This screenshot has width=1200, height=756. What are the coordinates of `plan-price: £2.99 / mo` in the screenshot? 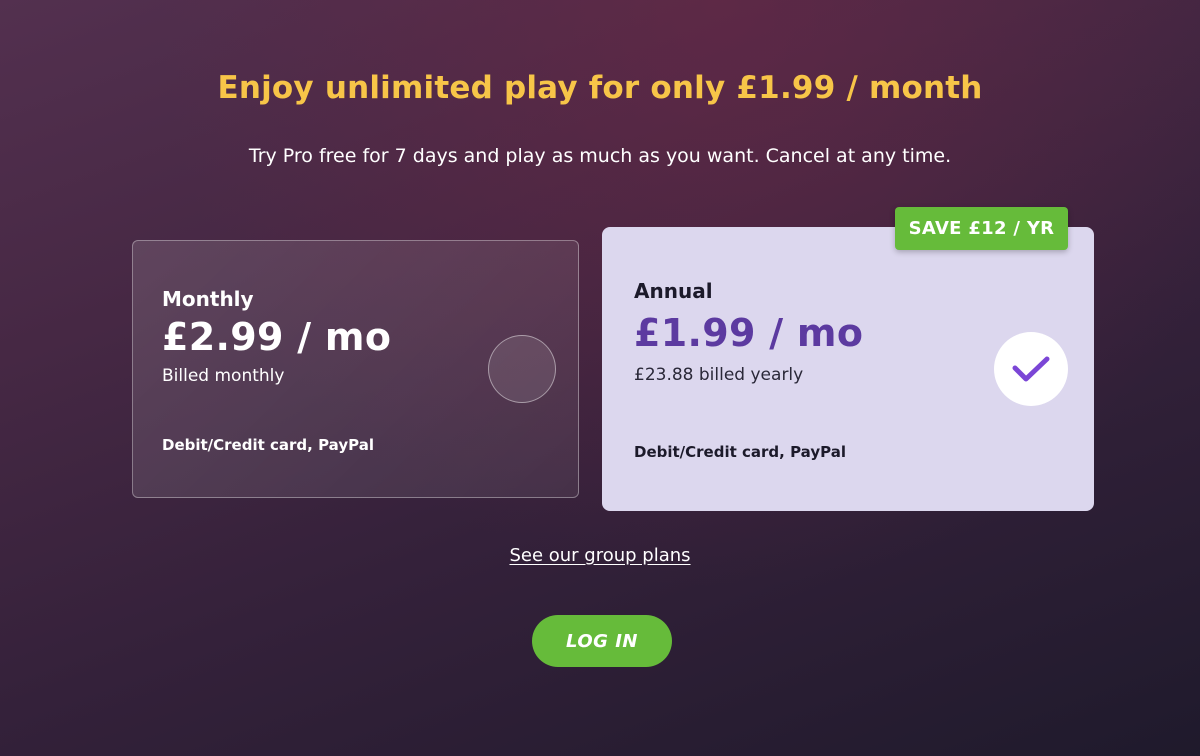 It's located at (277, 337).